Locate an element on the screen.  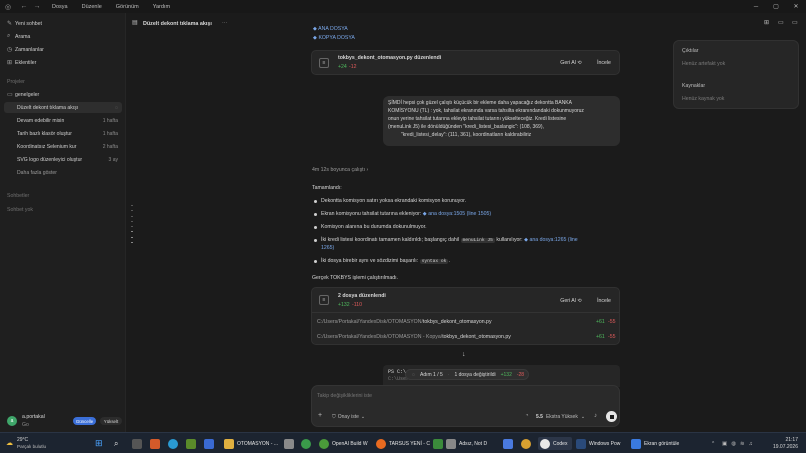
user-profile: a a.portakal Go Güncelle Yükselt is located at coordinates (63, 421).